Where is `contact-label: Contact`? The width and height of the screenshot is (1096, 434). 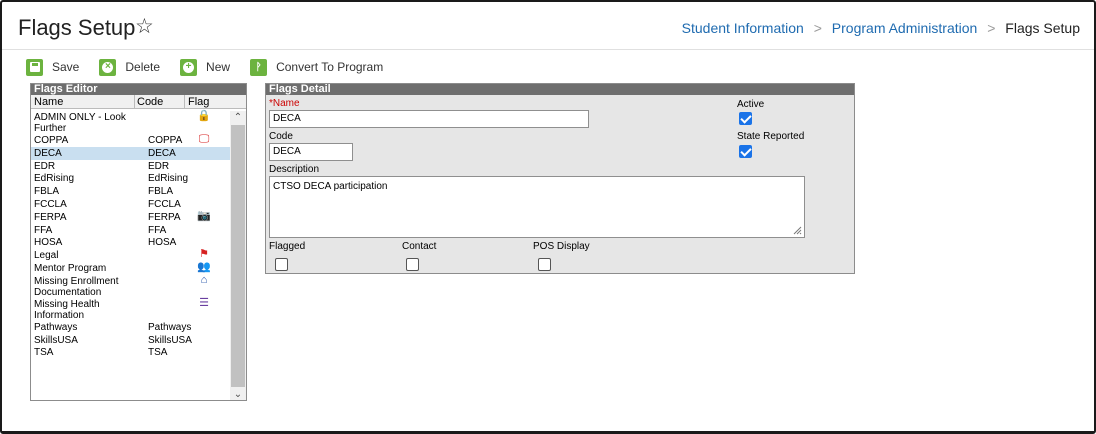
contact-label: Contact is located at coordinates (419, 246).